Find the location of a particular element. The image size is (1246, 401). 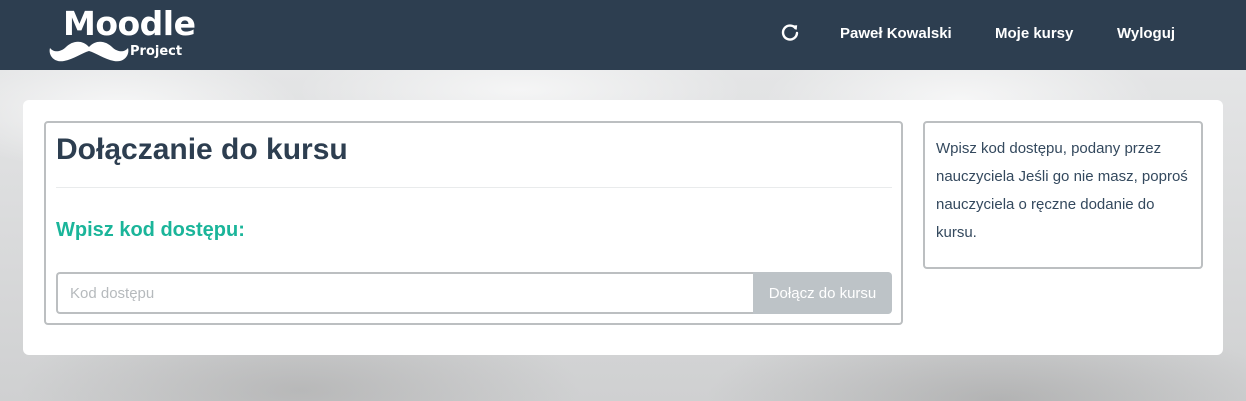

title-divider is located at coordinates (474, 187).